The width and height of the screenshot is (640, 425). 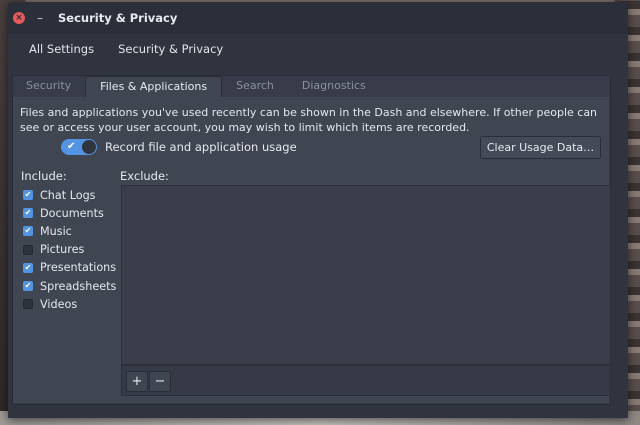 I want to click on include-item-videos: Videos, so click(x=69, y=304).